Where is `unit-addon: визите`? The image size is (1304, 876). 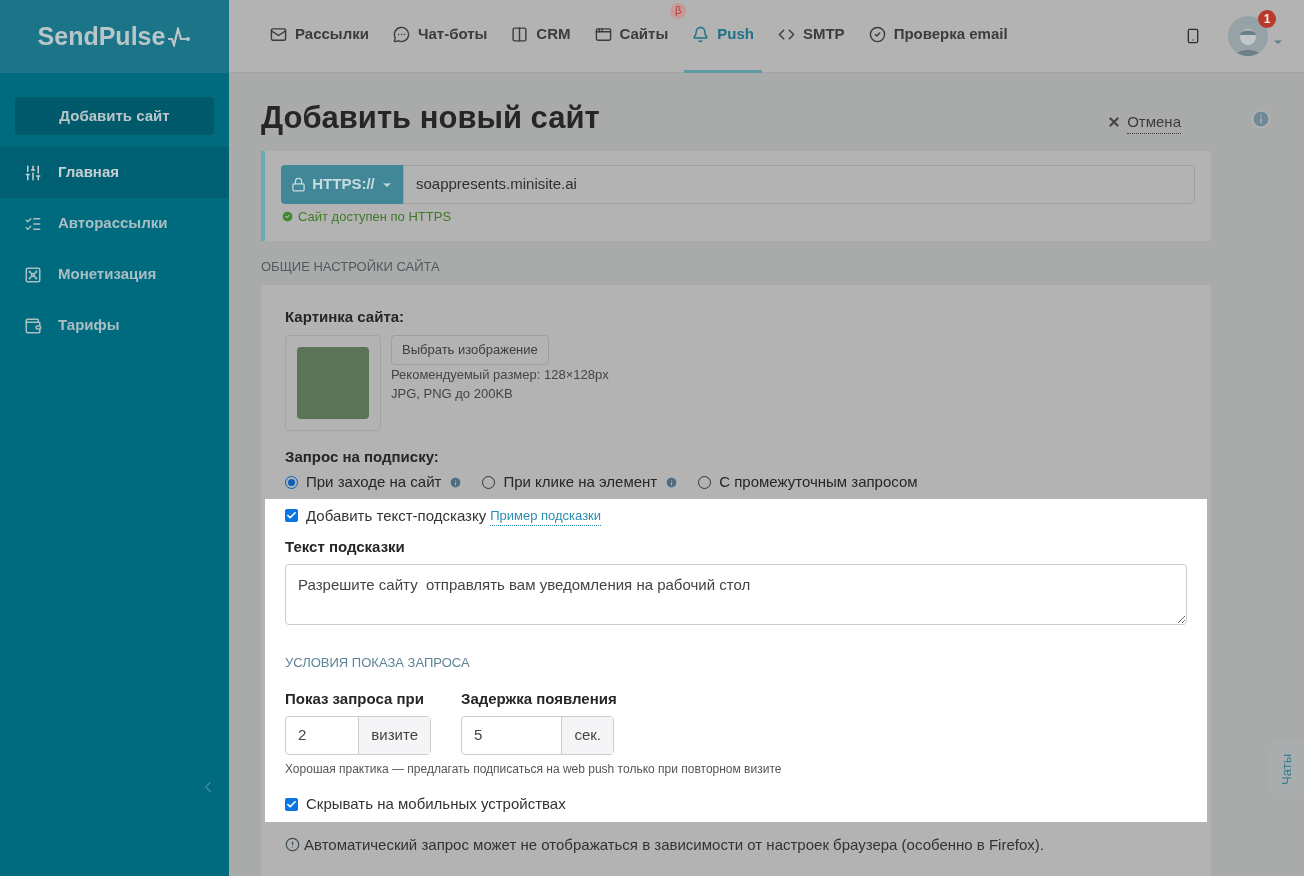
unit-addon: визите is located at coordinates (394, 735).